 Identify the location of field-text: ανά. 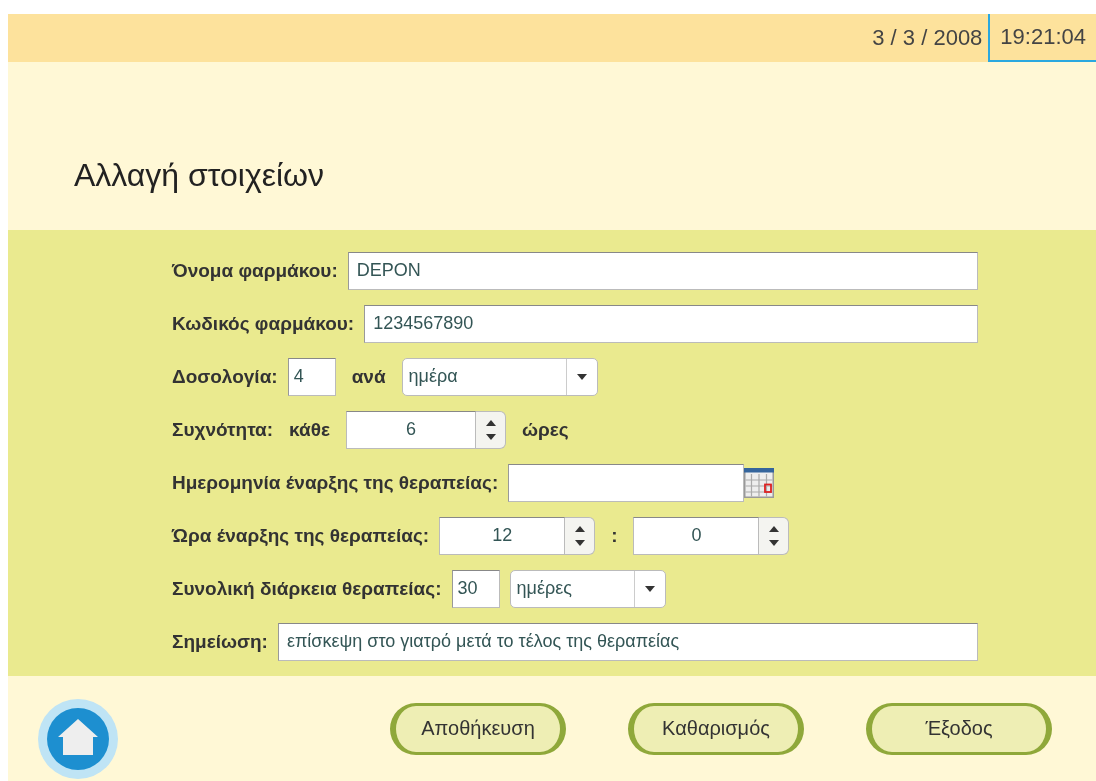
(368, 376).